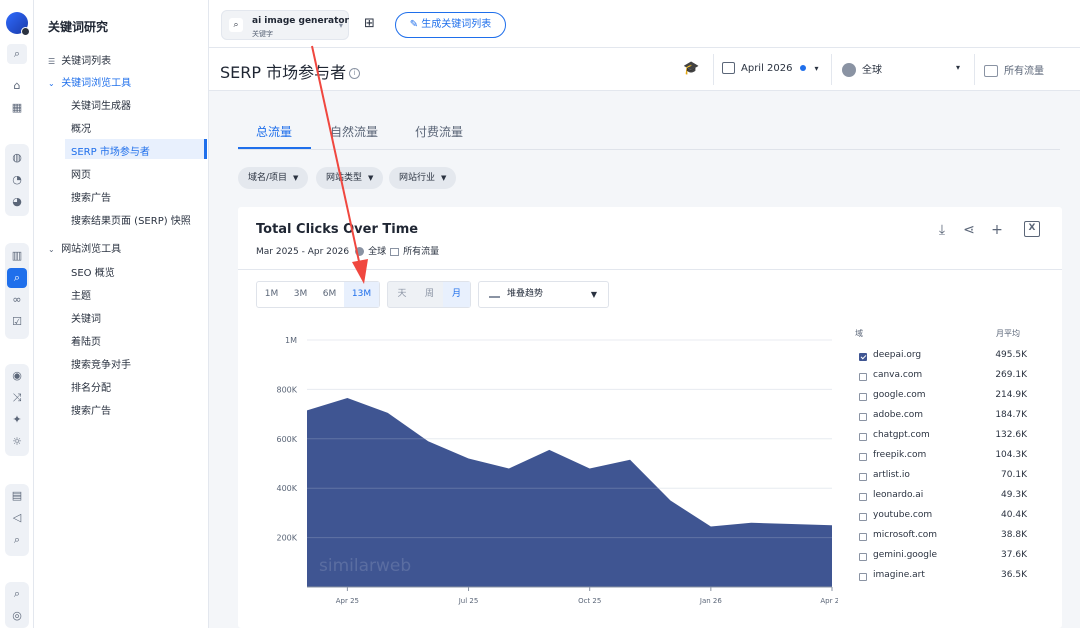 The width and height of the screenshot is (1080, 628). What do you see at coordinates (543, 294) in the screenshot?
I see `chart-style-dropdown: 堆叠趋势 ▼` at bounding box center [543, 294].